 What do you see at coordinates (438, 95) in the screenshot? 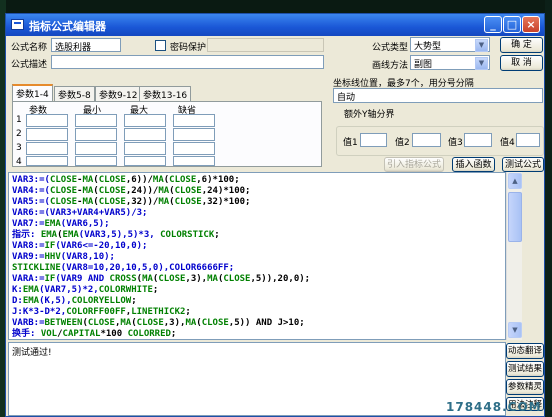
I see `axis-position-input: 自动` at bounding box center [438, 95].